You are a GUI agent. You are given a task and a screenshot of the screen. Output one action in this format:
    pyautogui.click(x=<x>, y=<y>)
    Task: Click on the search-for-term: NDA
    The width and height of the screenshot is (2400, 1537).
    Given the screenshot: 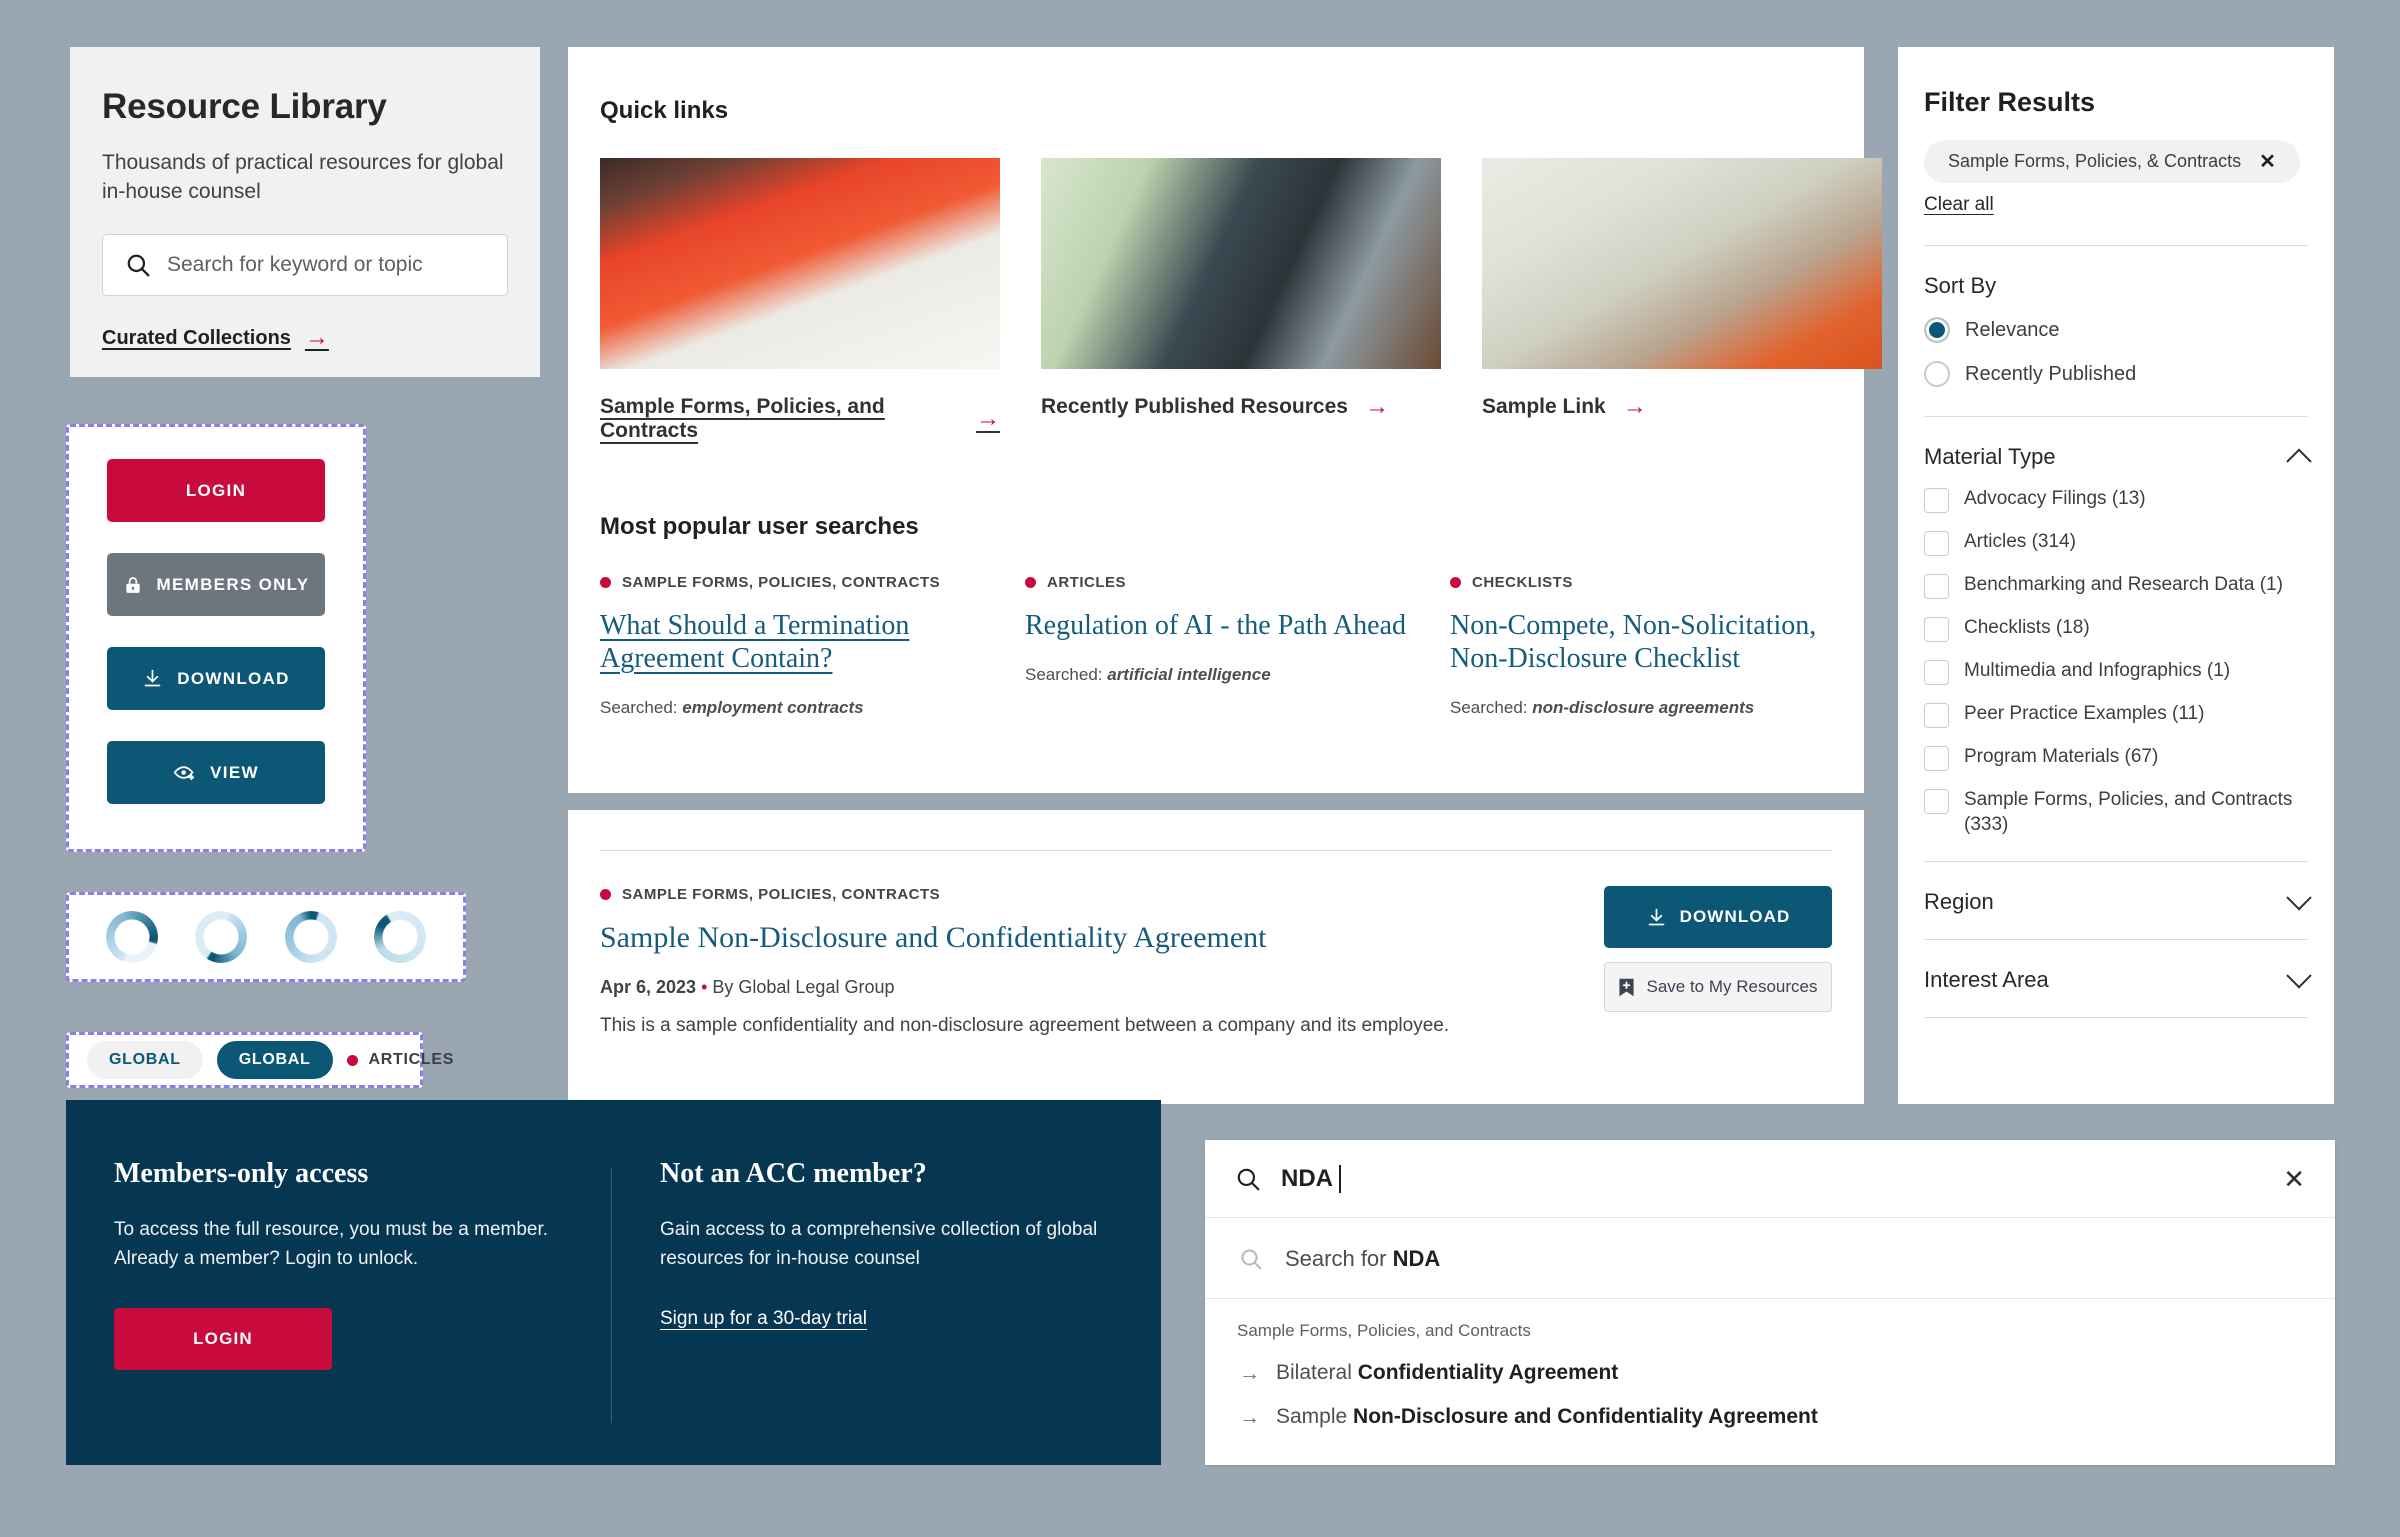 What is the action you would take?
    pyautogui.click(x=1416, y=1258)
    